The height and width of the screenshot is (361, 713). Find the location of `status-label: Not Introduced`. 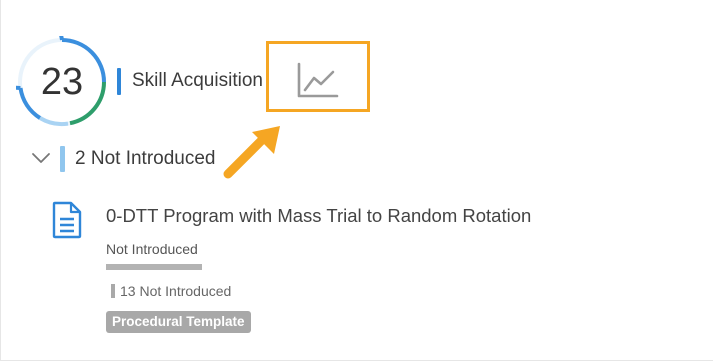

status-label: Not Introduced is located at coordinates (152, 249).